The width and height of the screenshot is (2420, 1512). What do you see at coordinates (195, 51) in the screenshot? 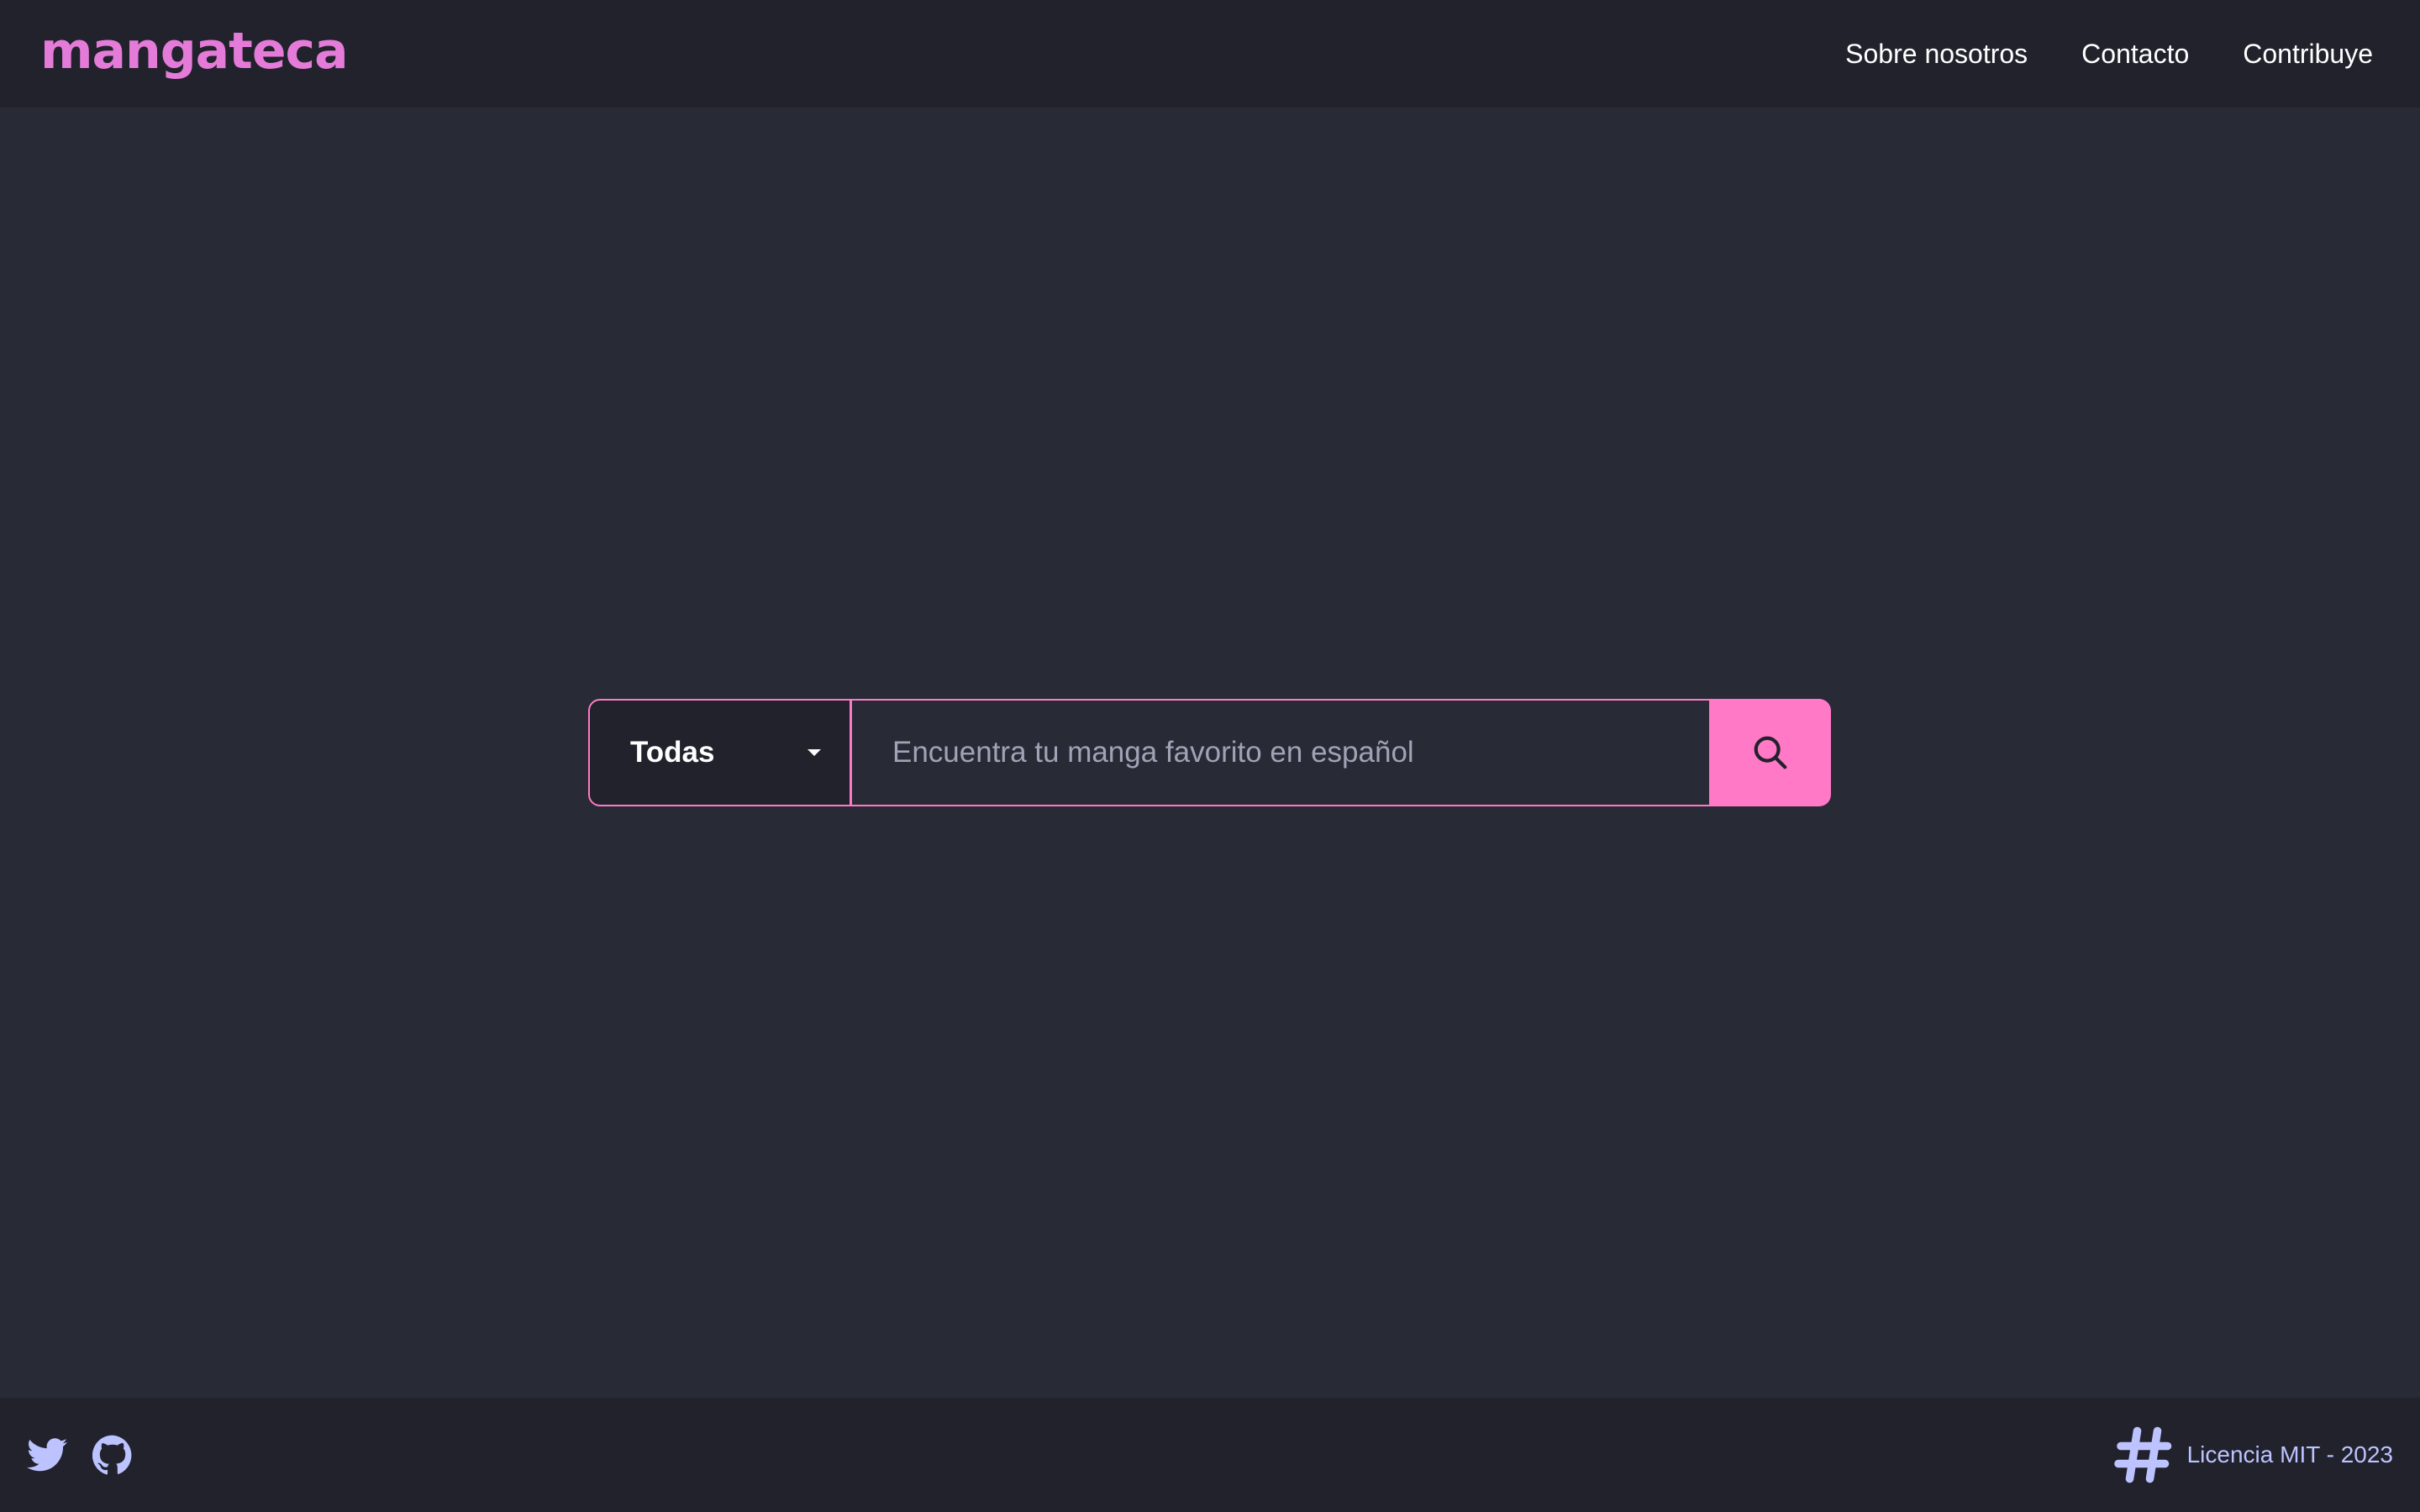
I see `site-logo: mangateca` at bounding box center [195, 51].